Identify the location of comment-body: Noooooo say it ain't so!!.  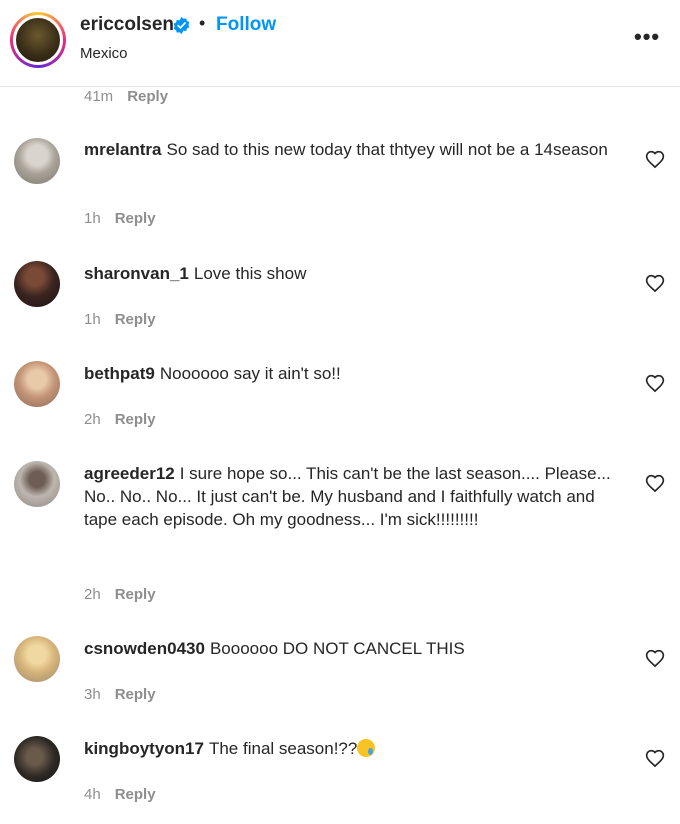
(250, 373).